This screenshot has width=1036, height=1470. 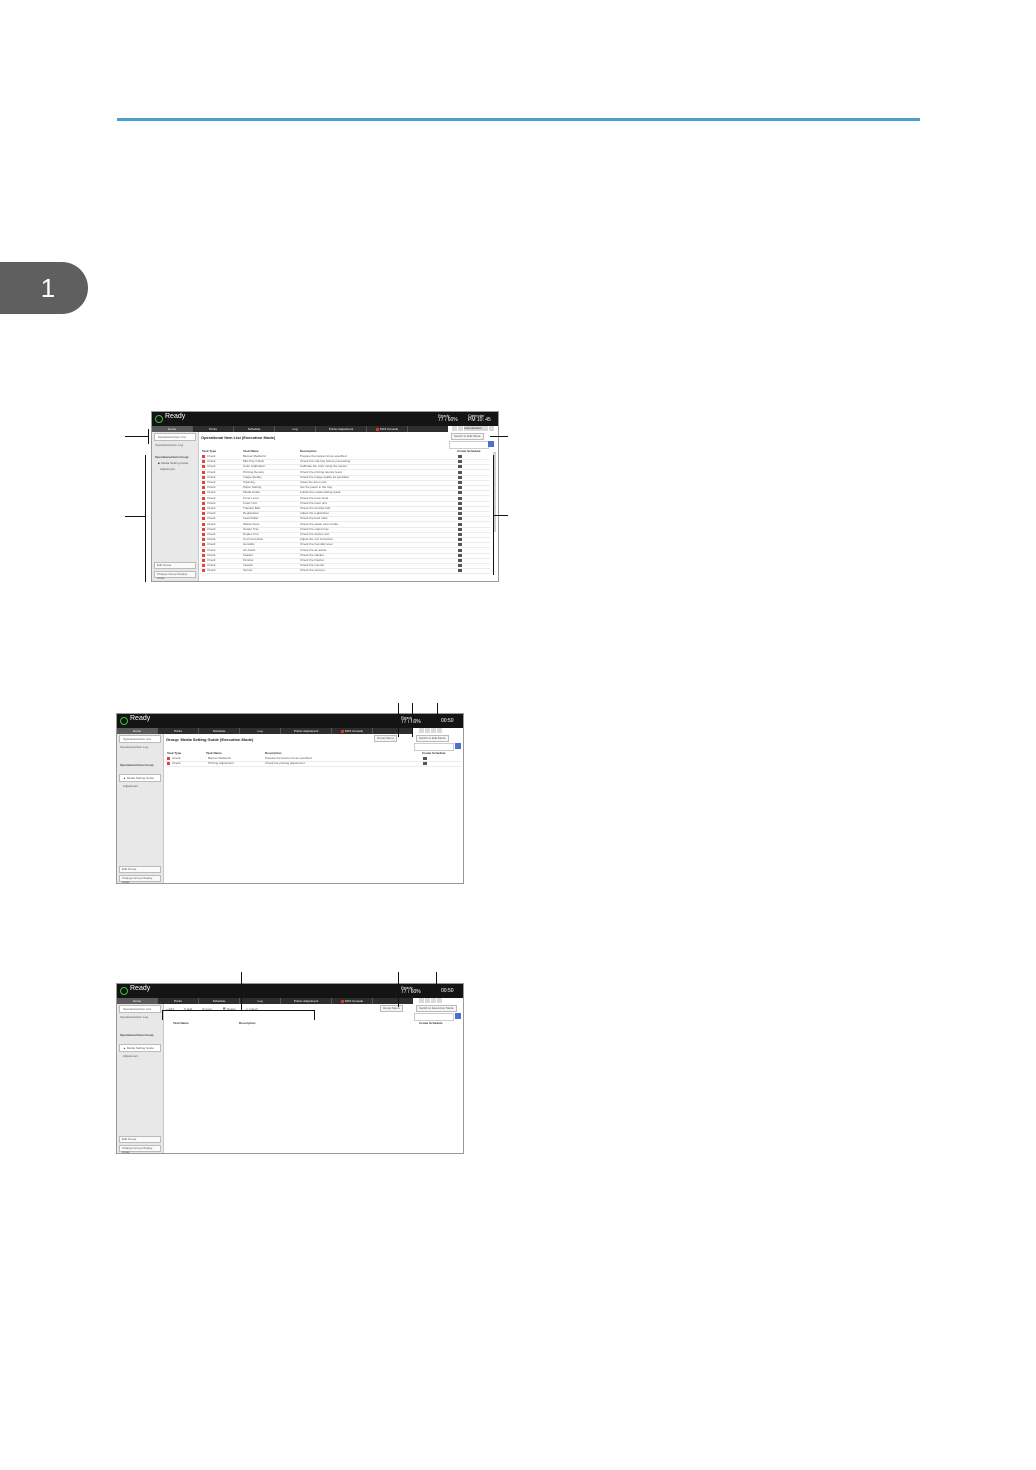 I want to click on status-box: Ready 77 / 60%, so click(x=411, y=720).